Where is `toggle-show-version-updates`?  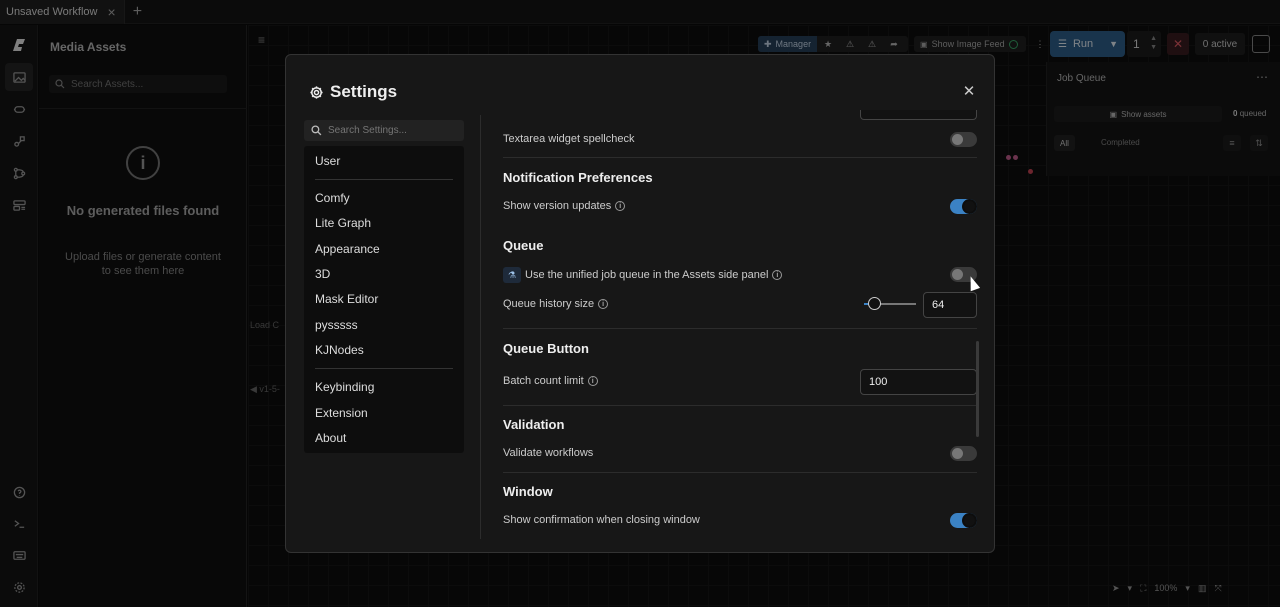
toggle-show-version-updates is located at coordinates (963, 206).